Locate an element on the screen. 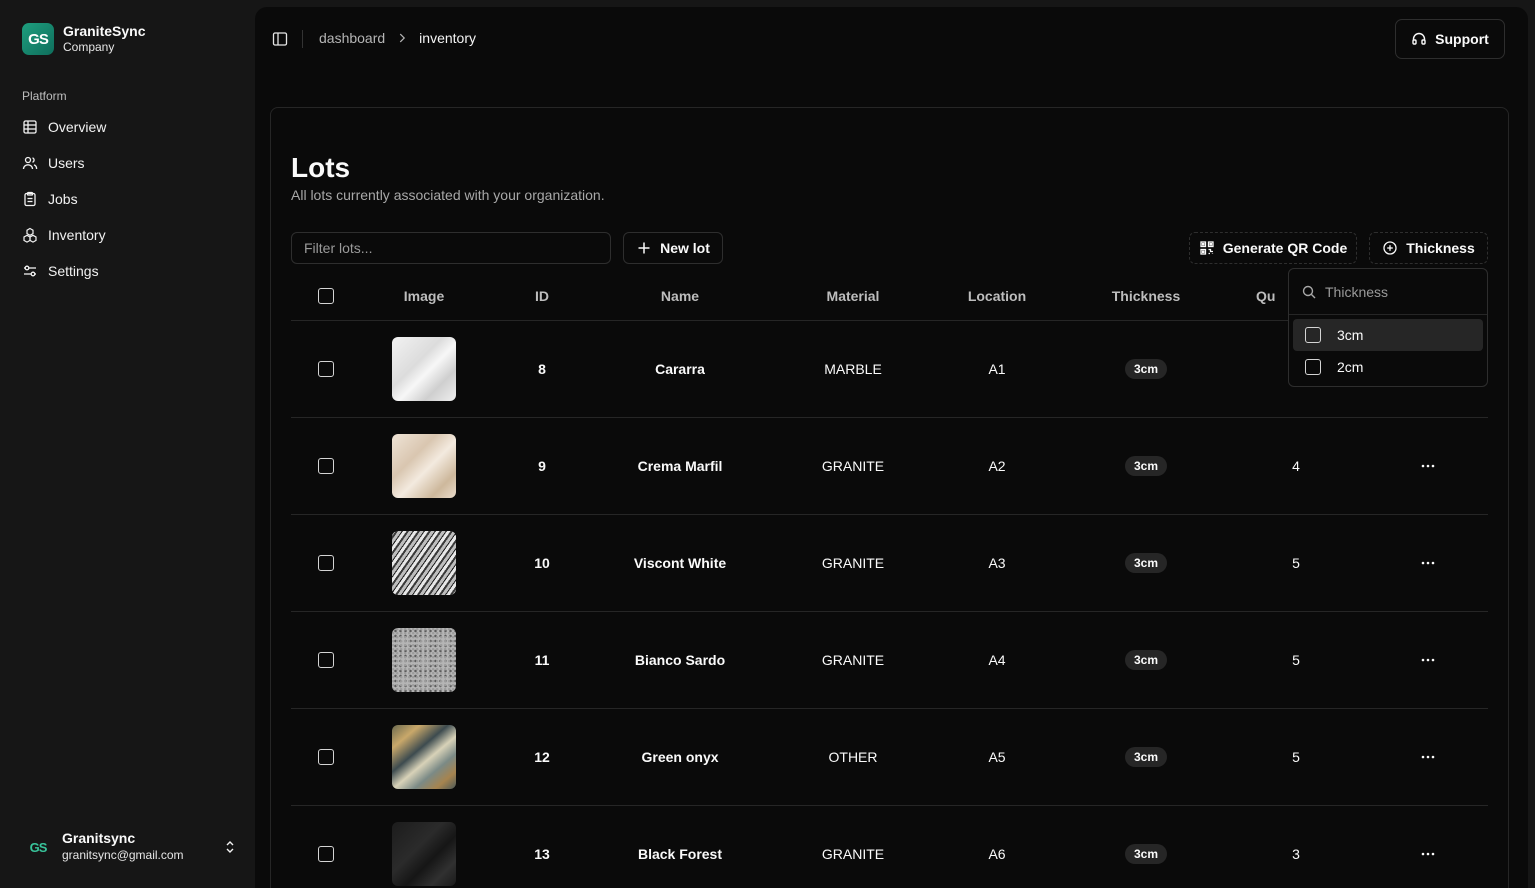 This screenshot has height=888, width=1535. divider is located at coordinates (302, 39).